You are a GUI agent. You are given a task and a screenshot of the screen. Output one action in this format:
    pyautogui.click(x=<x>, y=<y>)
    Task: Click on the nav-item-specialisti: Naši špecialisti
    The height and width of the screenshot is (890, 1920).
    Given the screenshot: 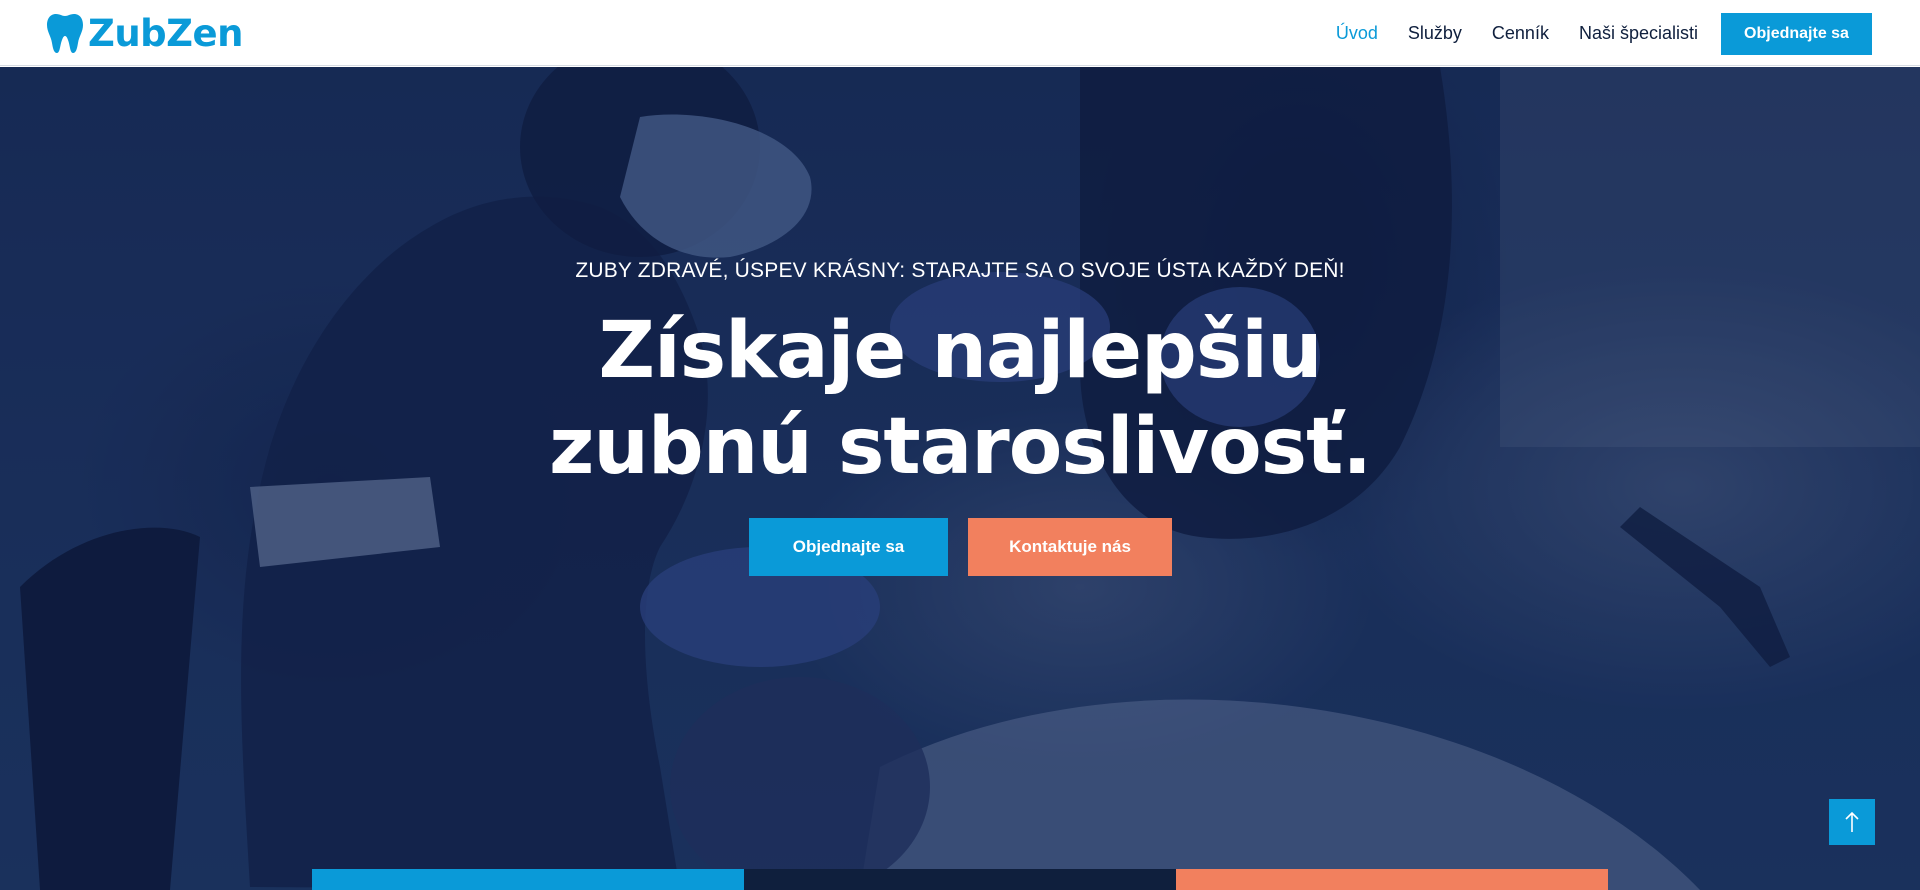 What is the action you would take?
    pyautogui.click(x=1638, y=33)
    